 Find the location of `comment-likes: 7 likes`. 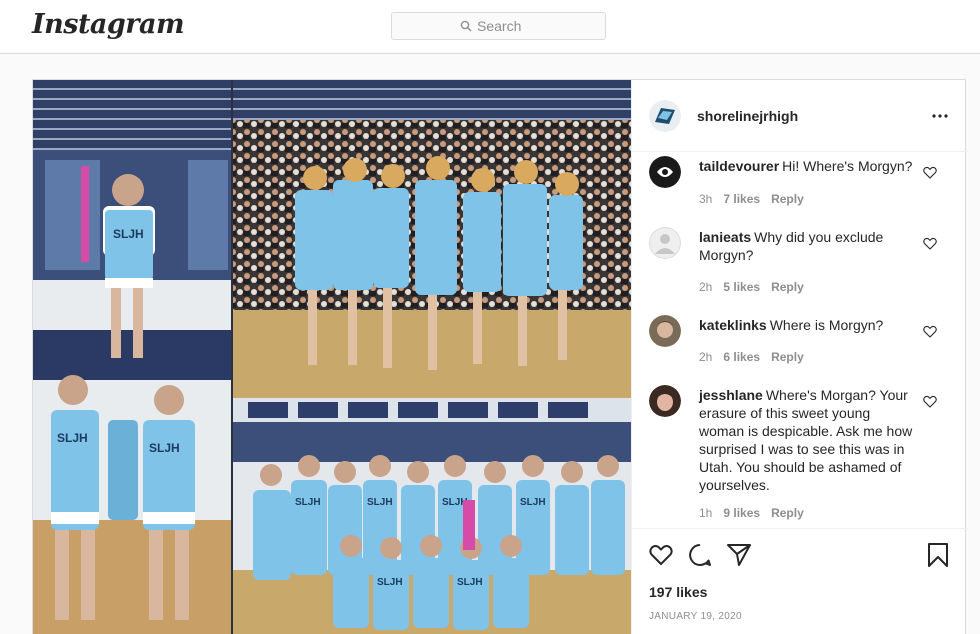

comment-likes: 7 likes is located at coordinates (741, 199).